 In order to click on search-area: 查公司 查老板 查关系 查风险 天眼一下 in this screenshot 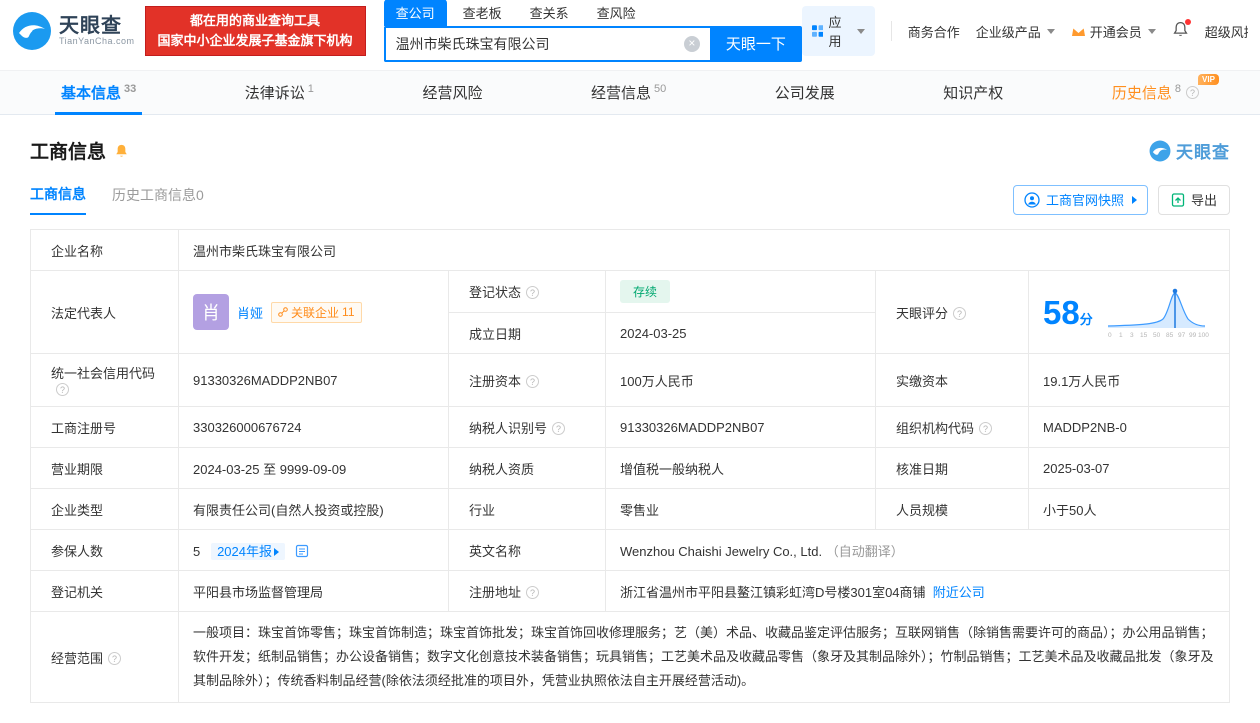, I will do `click(592, 31)`.